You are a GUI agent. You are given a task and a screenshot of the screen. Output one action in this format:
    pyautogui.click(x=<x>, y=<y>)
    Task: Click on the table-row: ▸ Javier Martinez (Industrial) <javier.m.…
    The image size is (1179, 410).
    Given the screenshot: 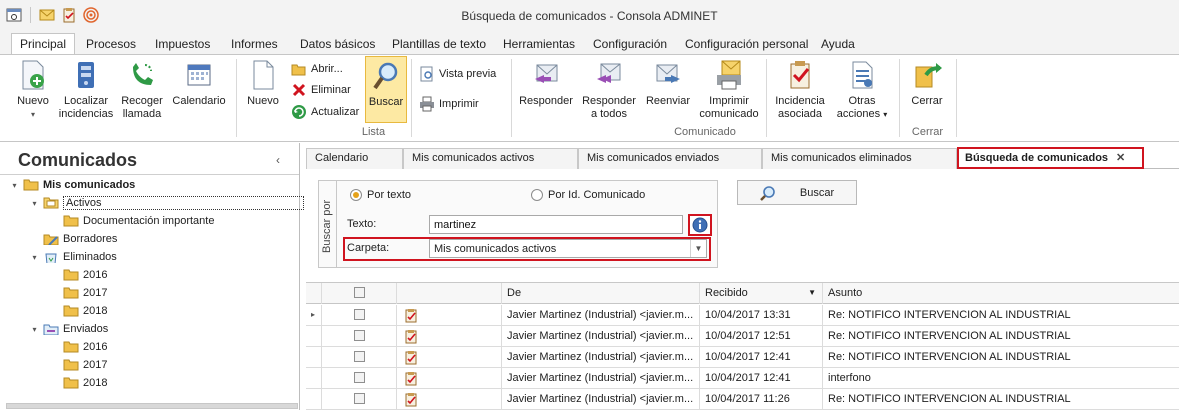 What is the action you would take?
    pyautogui.click(x=742, y=315)
    